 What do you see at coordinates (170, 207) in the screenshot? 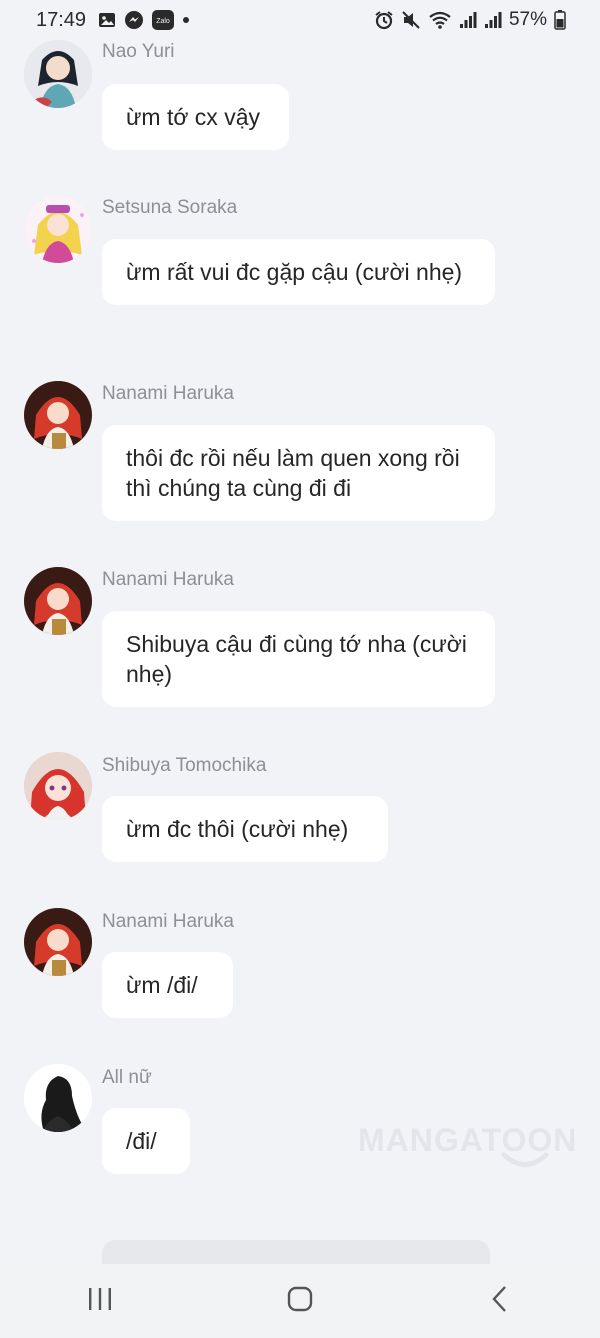
I see `sender-name: Setsuna Soraka` at bounding box center [170, 207].